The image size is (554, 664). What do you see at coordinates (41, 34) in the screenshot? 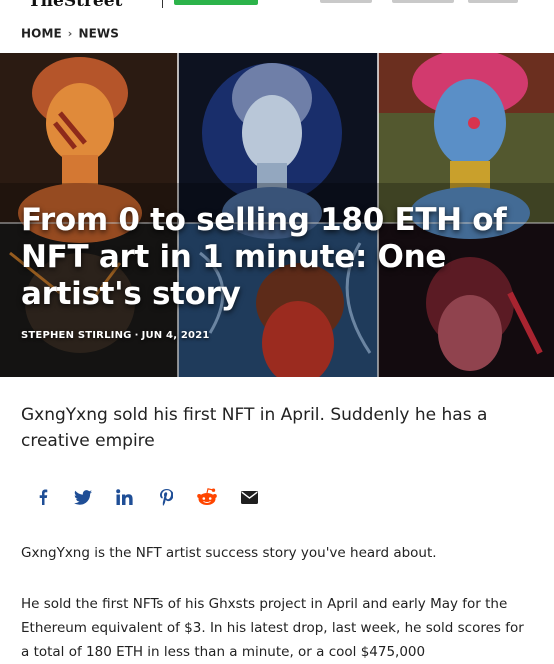
I see `breadcrumb-home: HOME` at bounding box center [41, 34].